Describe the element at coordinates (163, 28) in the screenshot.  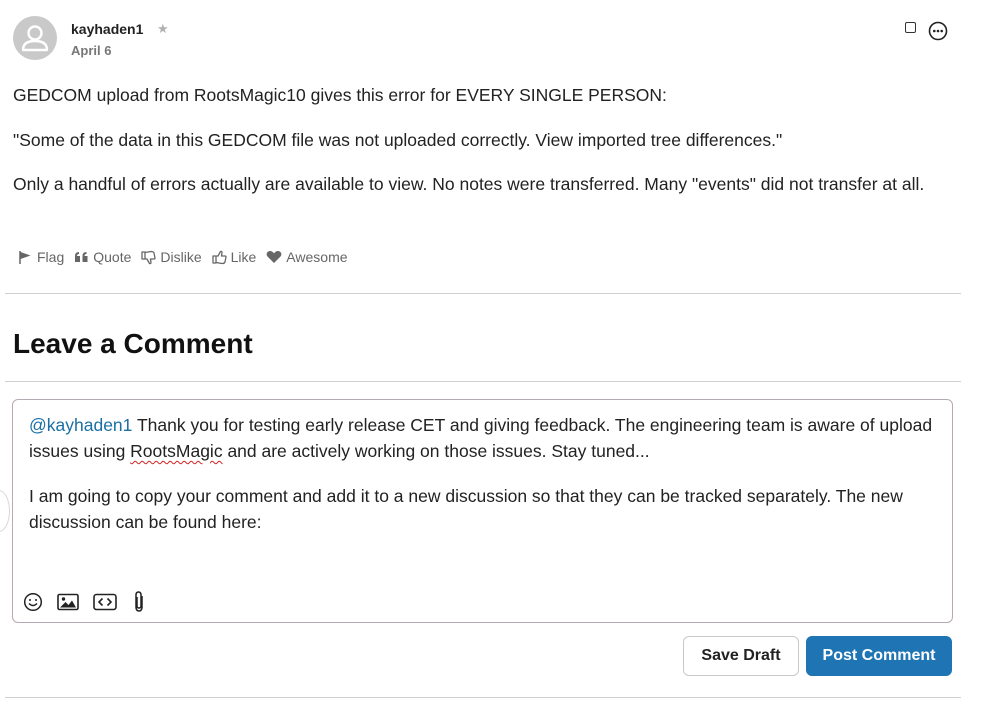
I see `star-icon: ★` at that location.